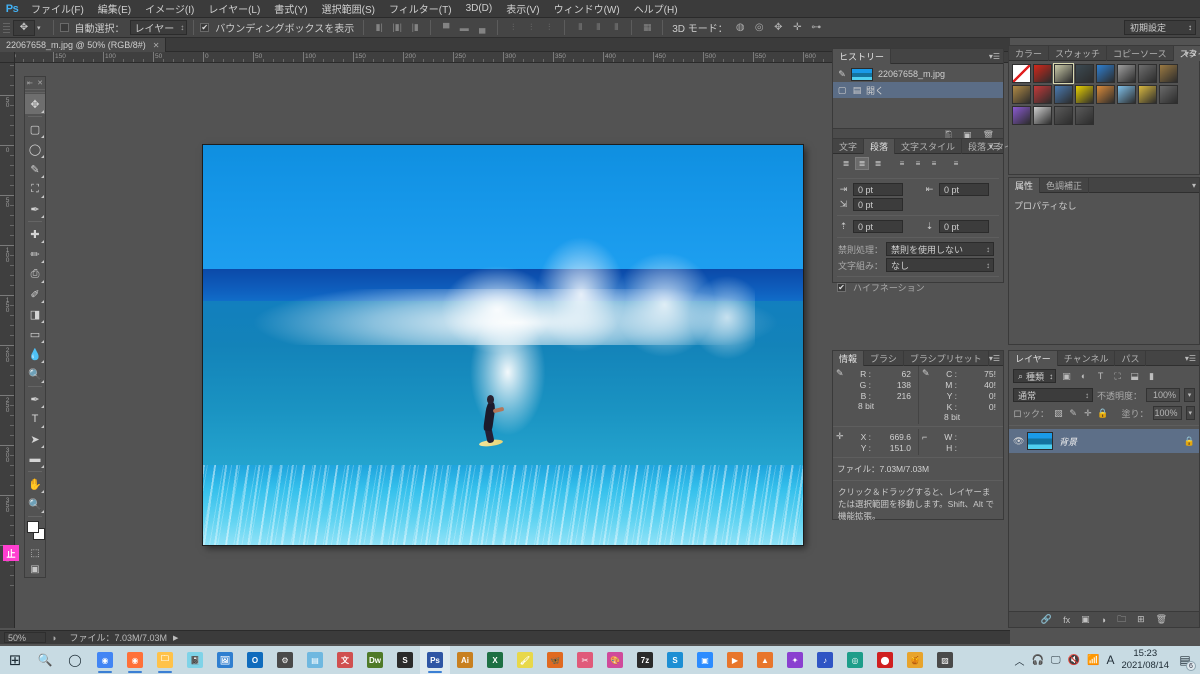  I want to click on tab-paragraph: 段落, so click(880, 146).